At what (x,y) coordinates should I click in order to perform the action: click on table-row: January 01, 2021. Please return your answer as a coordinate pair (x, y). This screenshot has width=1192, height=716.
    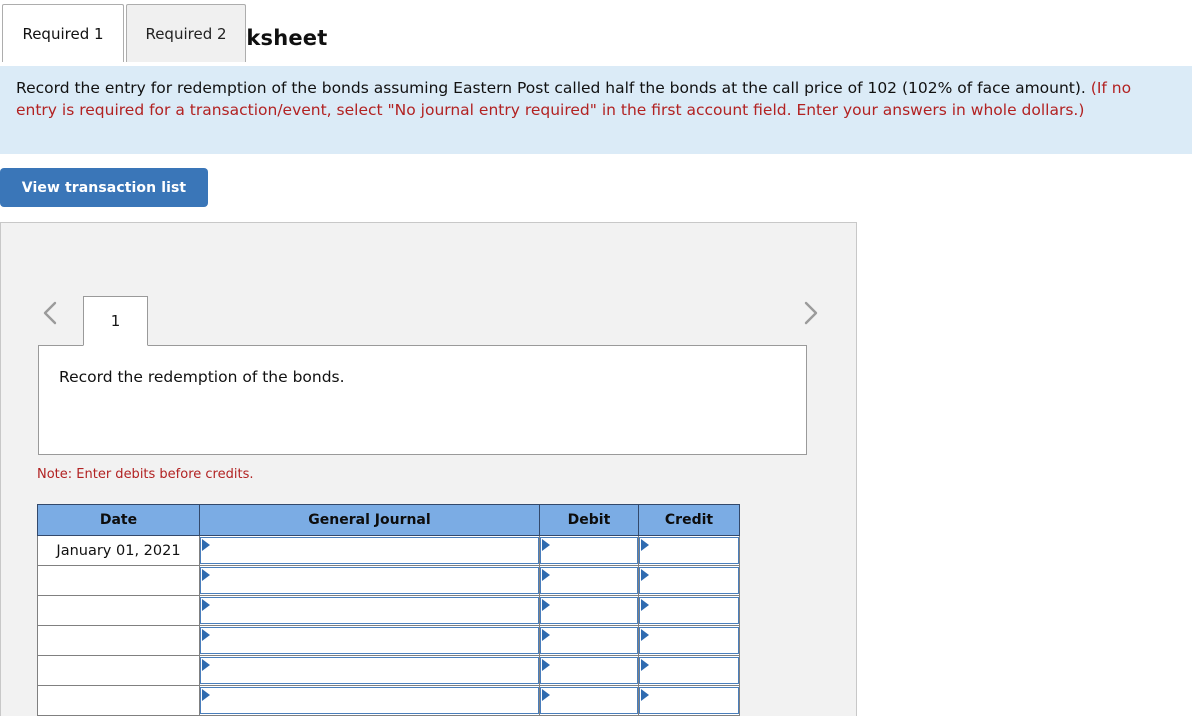
    Looking at the image, I should click on (388, 550).